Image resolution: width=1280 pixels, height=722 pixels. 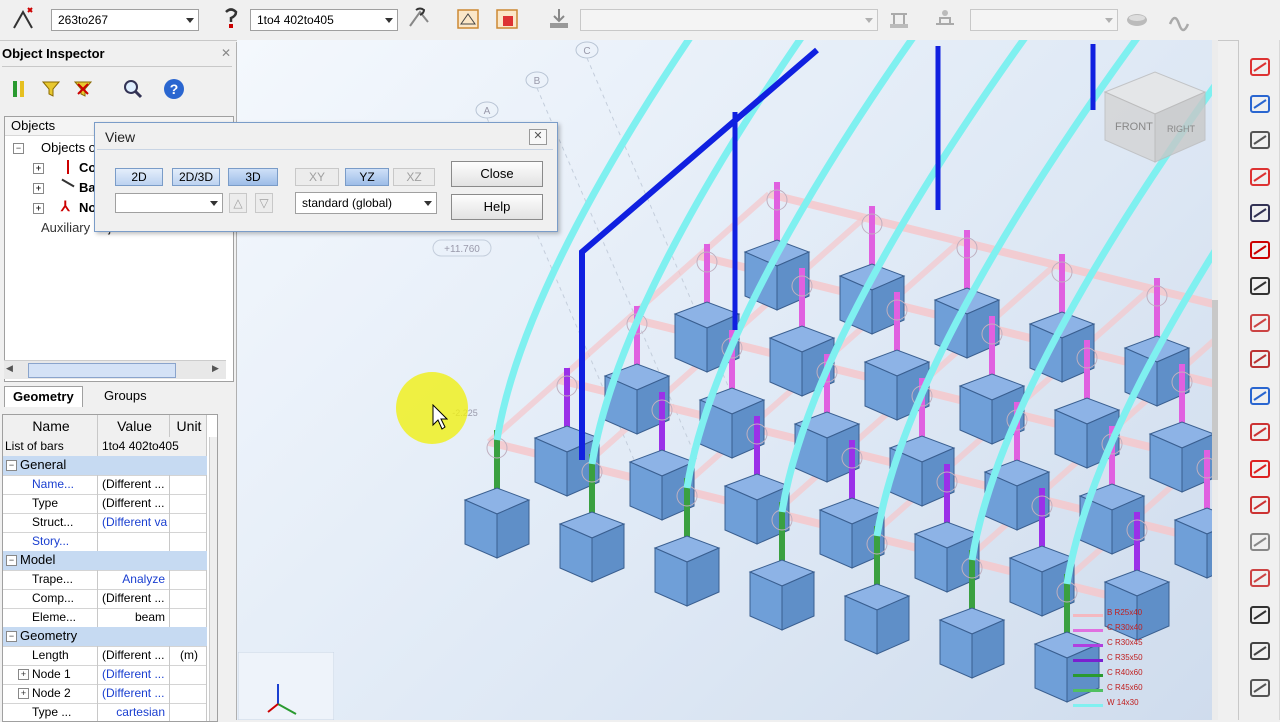 I want to click on grid-row: List of bars 1to4 402to405, so click(x=105, y=447).